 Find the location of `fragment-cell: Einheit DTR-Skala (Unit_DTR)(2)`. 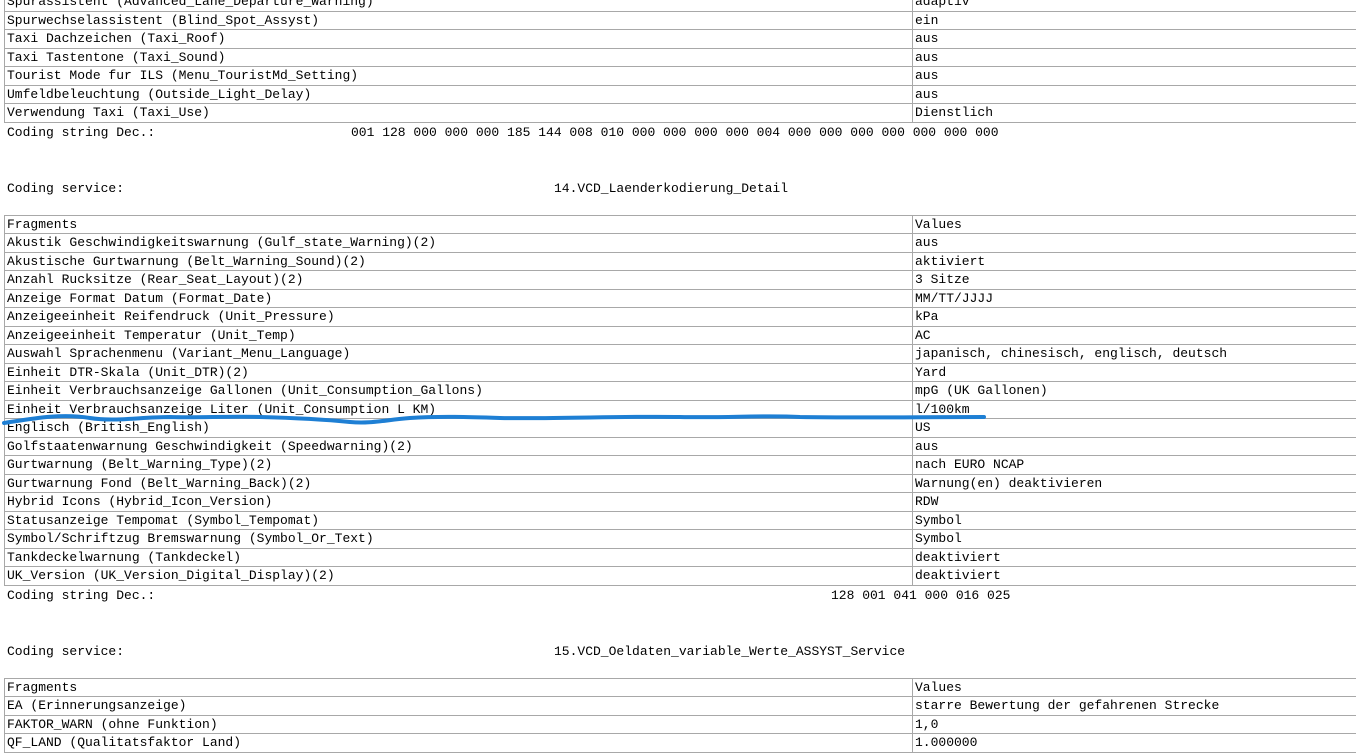

fragment-cell: Einheit DTR-Skala (Unit_DTR)(2) is located at coordinates (459, 372).